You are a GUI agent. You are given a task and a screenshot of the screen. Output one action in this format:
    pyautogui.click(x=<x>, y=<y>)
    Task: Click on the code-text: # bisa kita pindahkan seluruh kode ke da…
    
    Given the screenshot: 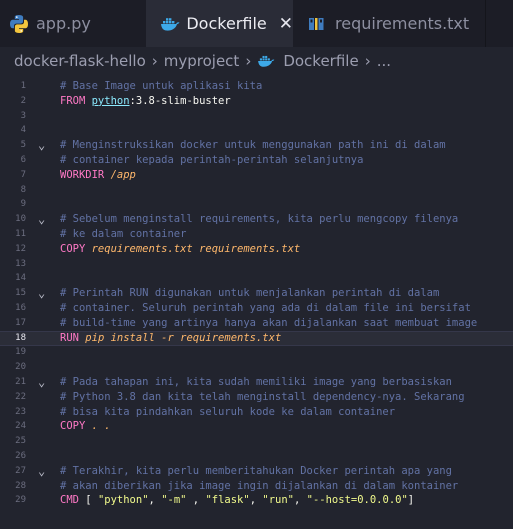 What is the action you would take?
    pyautogui.click(x=227, y=412)
    